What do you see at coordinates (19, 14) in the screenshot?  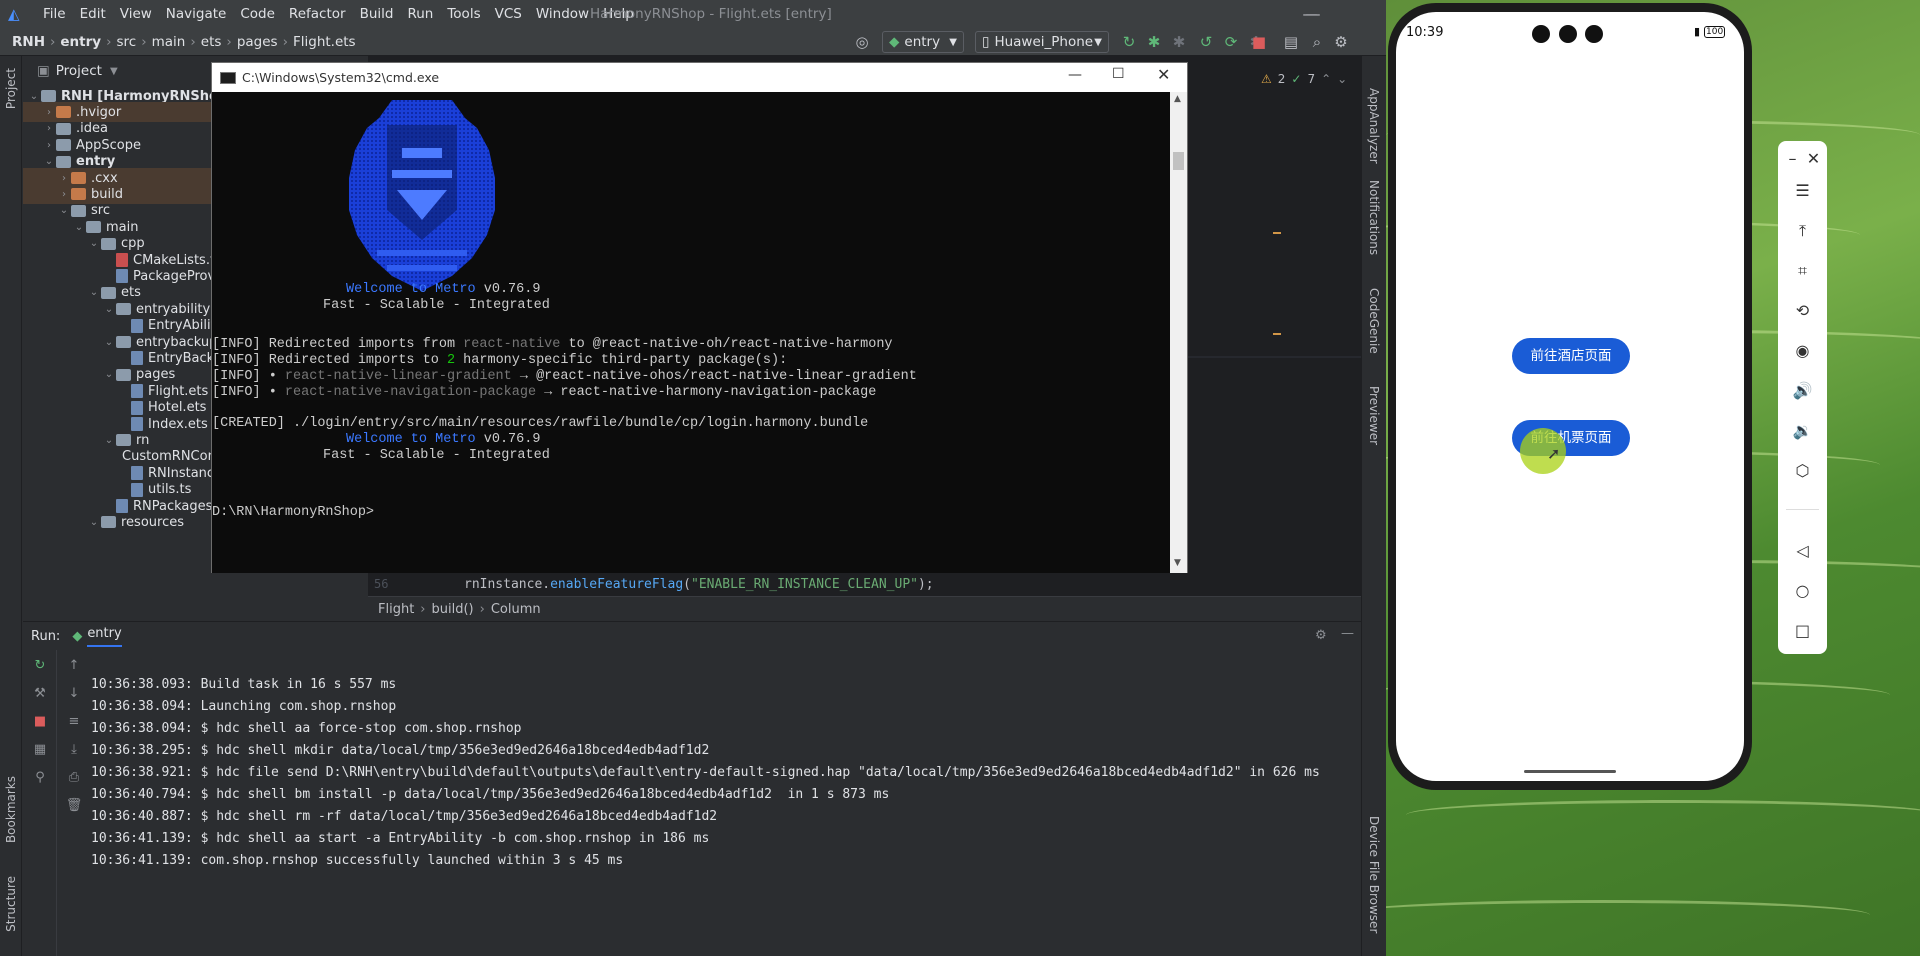 I see `app-logo-icon: ◭` at bounding box center [19, 14].